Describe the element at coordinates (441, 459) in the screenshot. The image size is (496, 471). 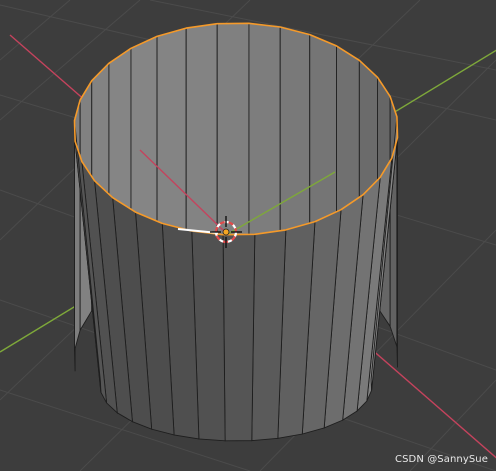
I see `watermark-text: CSDN @SannySue` at that location.